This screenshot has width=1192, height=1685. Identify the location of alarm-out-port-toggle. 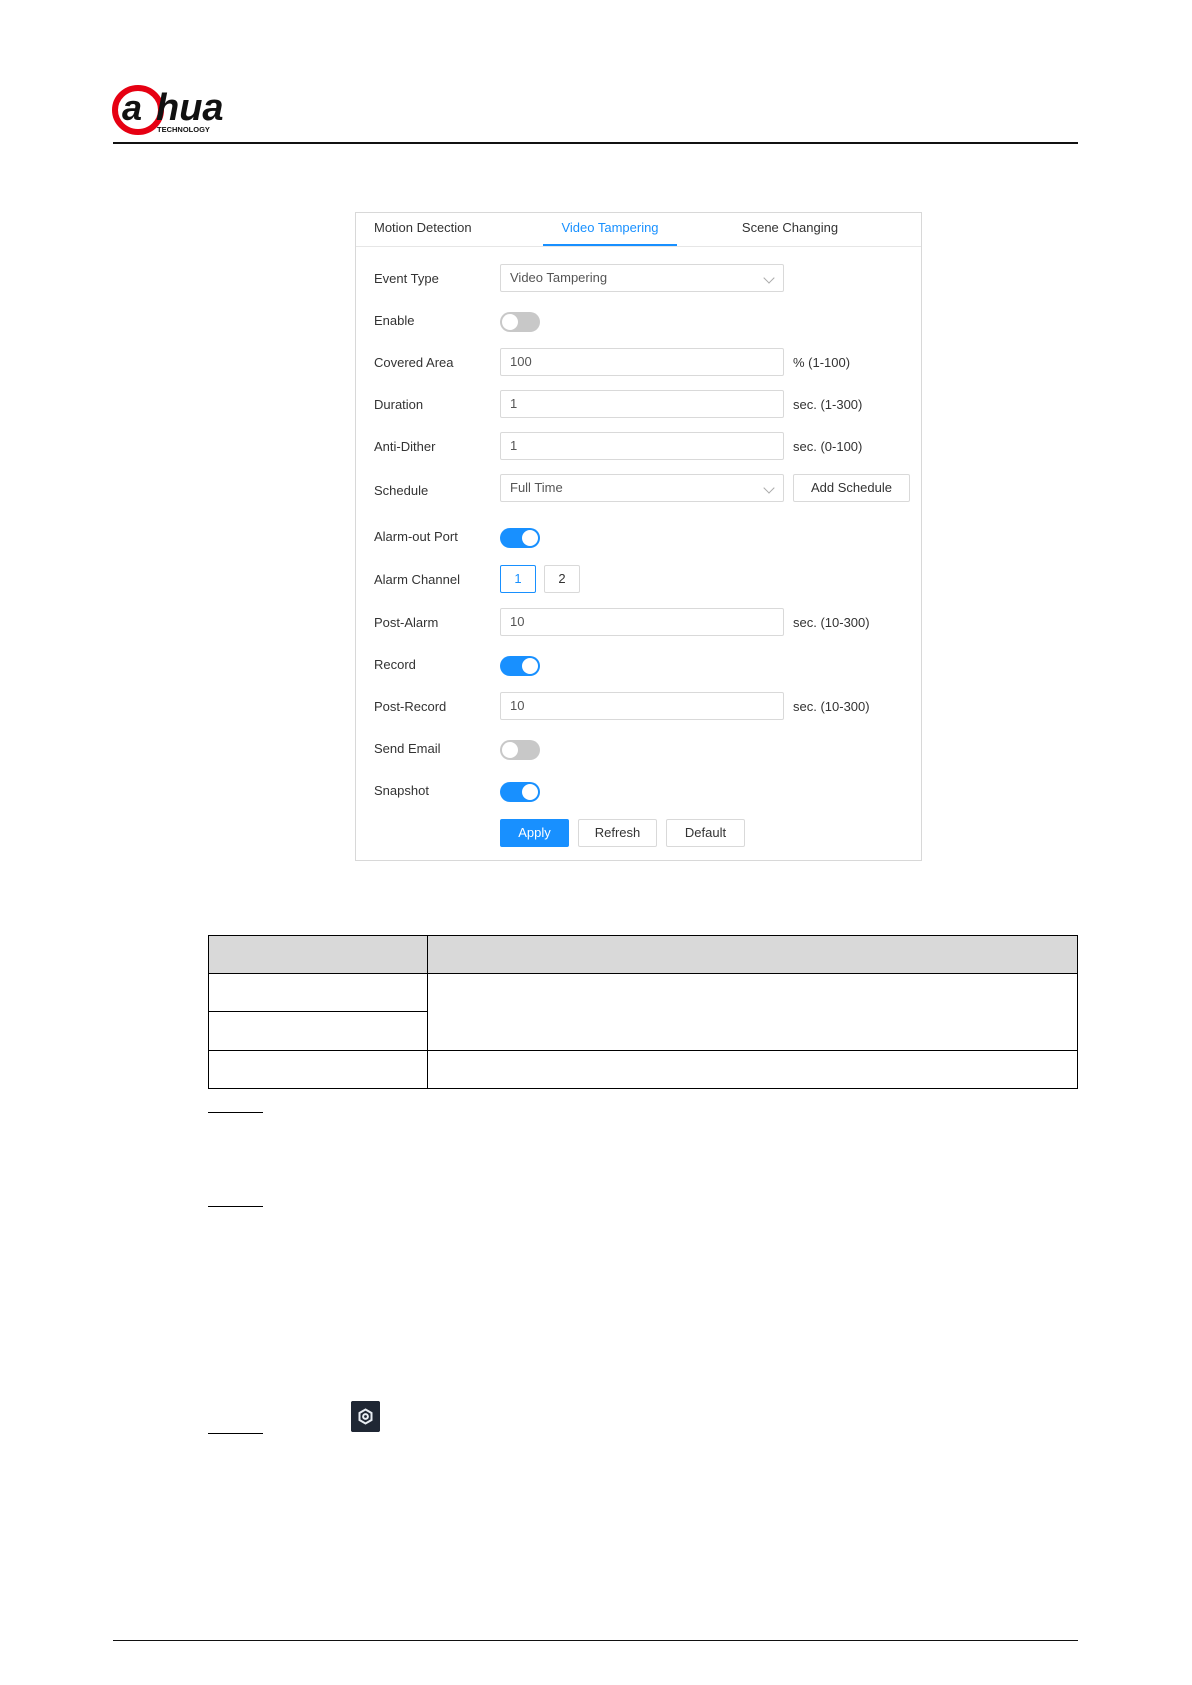
(520, 538).